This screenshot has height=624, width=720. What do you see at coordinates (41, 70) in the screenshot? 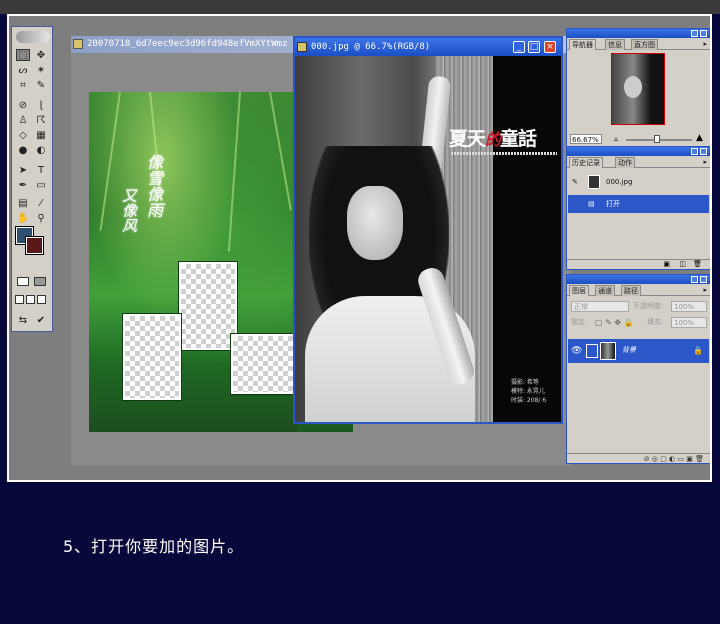
I see `magic-wand-tool-icon: ✶` at bounding box center [41, 70].